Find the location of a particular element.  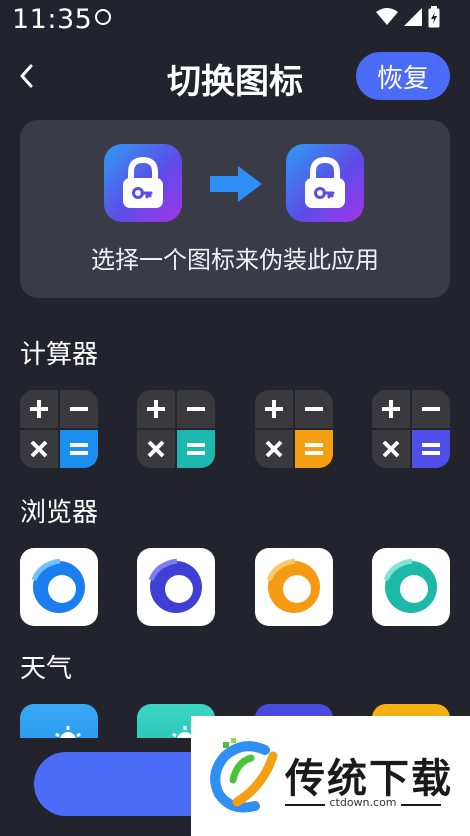

section-title-browser: 浏览器 is located at coordinates (59, 513).